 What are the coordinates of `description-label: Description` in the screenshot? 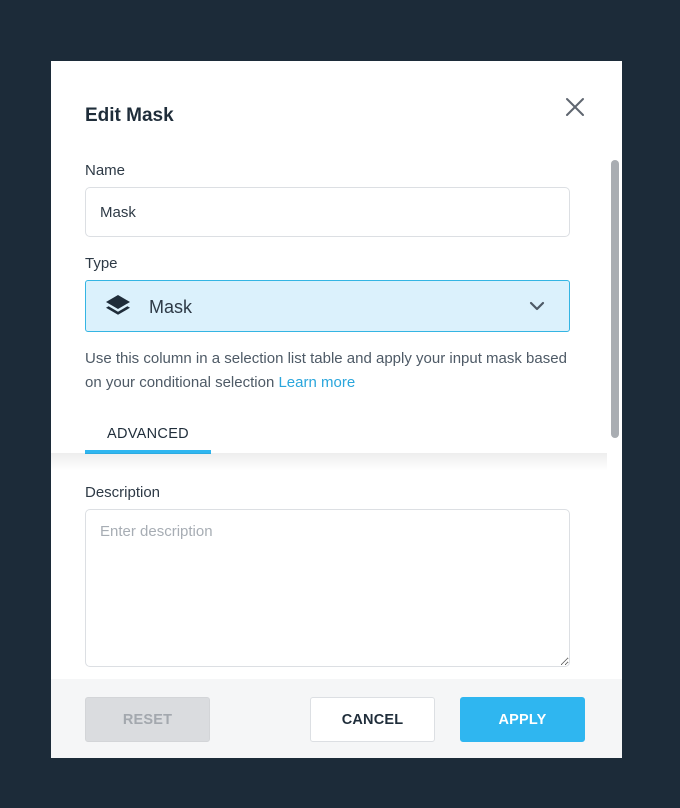 It's located at (123, 492).